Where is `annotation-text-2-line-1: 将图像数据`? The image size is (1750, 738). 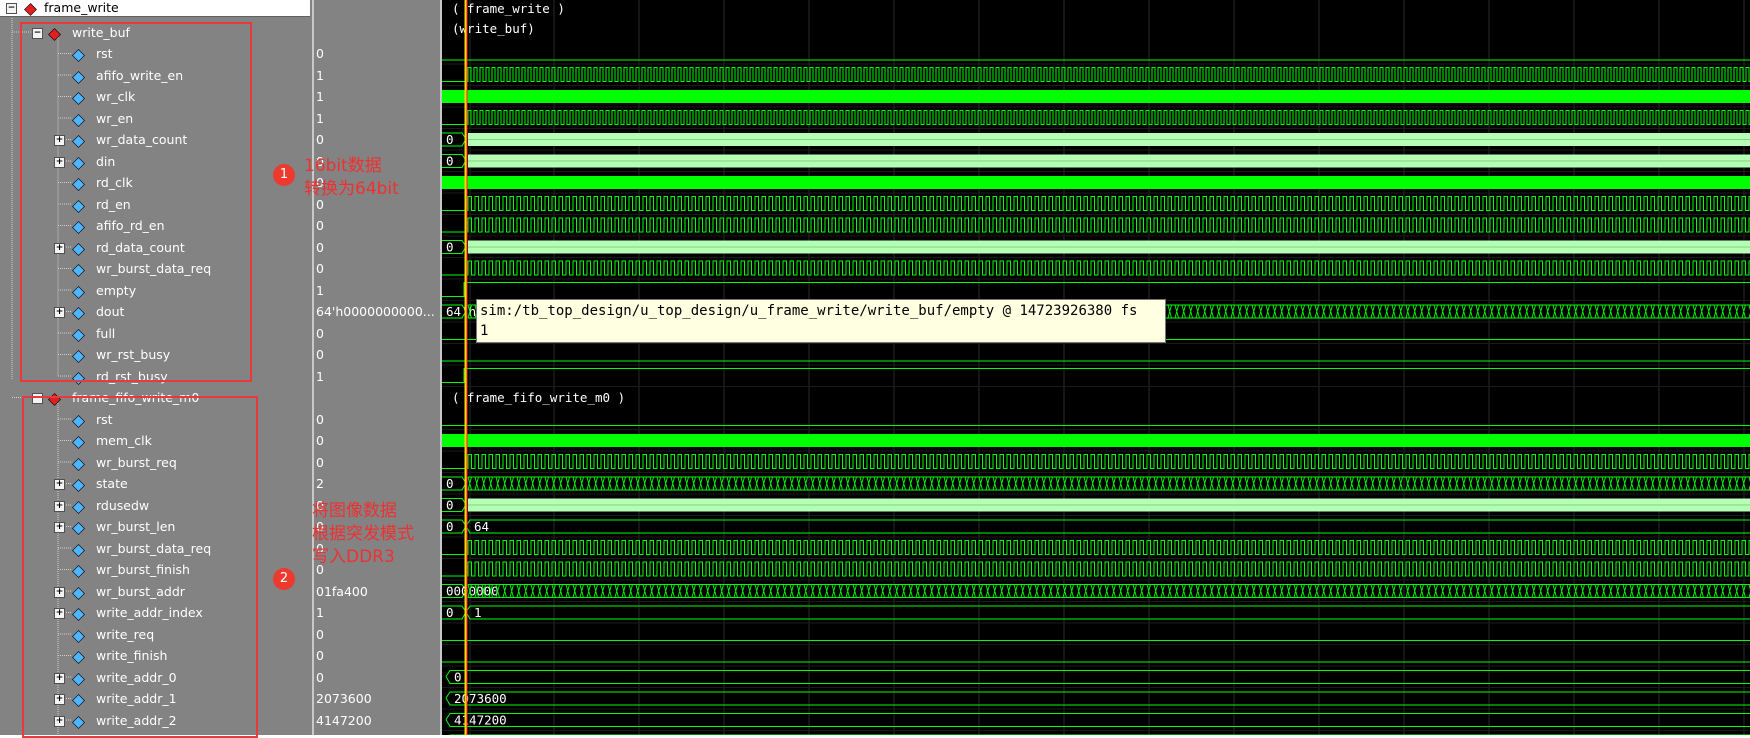 annotation-text-2-line-1: 将图像数据 is located at coordinates (354, 511).